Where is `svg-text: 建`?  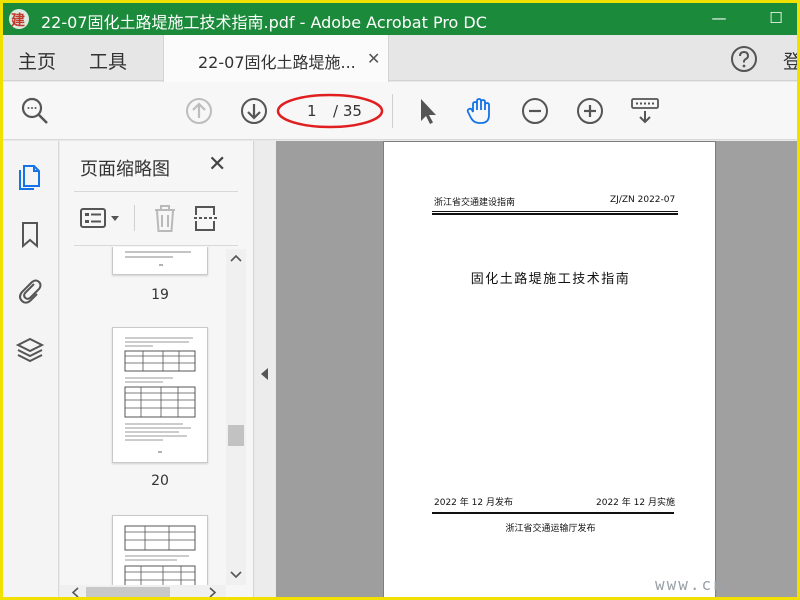
svg-text: 建 is located at coordinates (18, 20).